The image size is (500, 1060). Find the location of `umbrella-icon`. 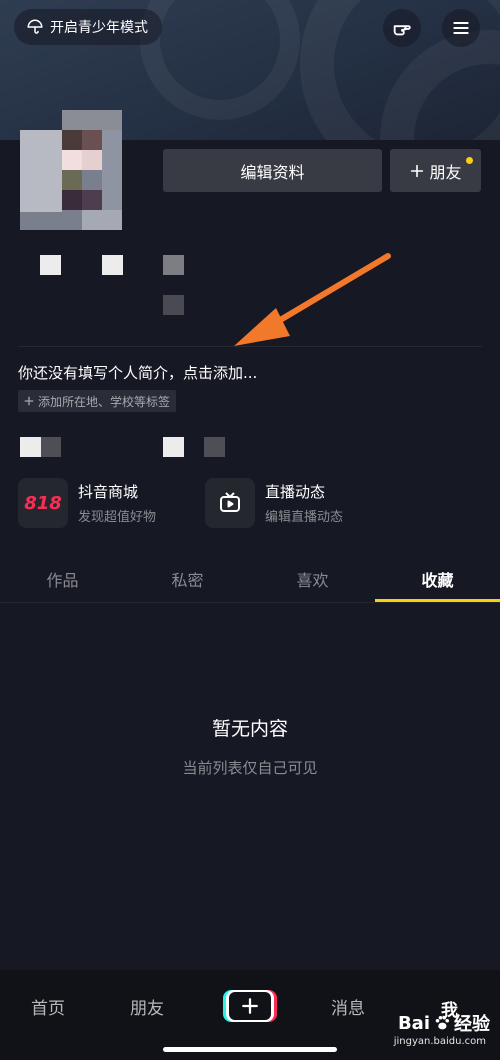

umbrella-icon is located at coordinates (35, 26).